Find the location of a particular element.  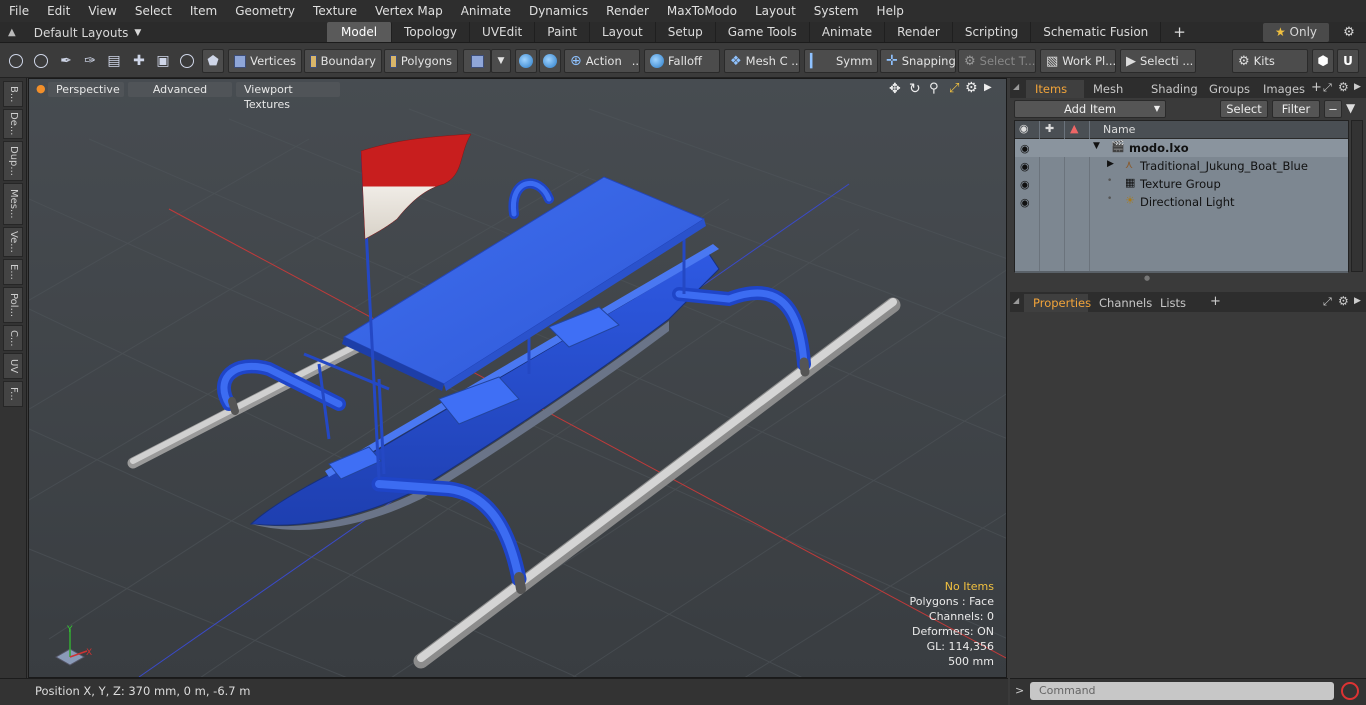

viewport-menu-arrow-icon: ▶ is located at coordinates (988, 87).